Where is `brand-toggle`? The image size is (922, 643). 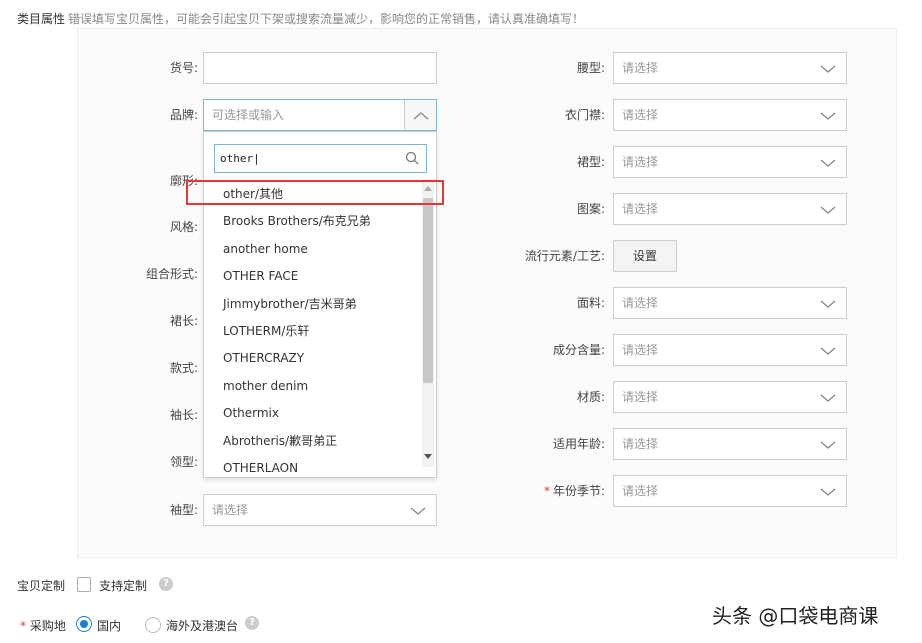
brand-toggle is located at coordinates (420, 115).